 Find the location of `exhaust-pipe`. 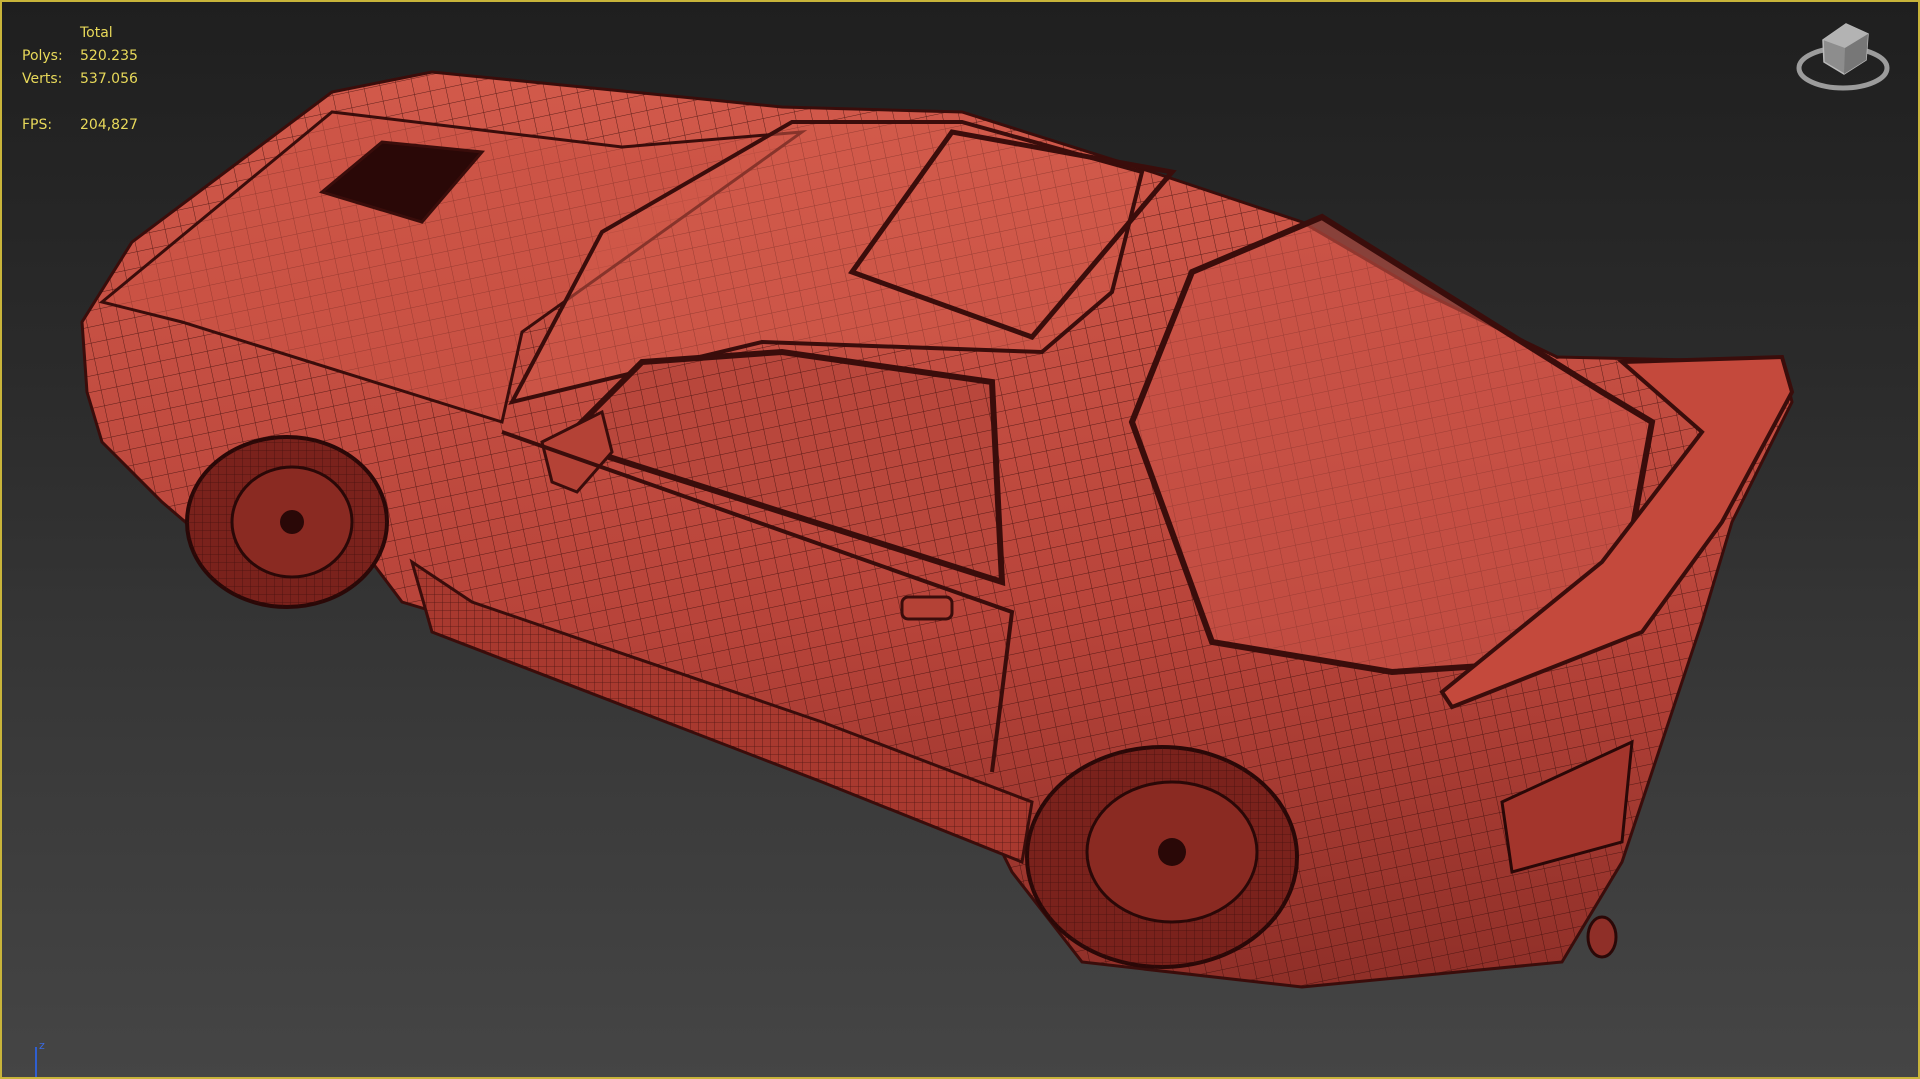

exhaust-pipe is located at coordinates (1602, 937).